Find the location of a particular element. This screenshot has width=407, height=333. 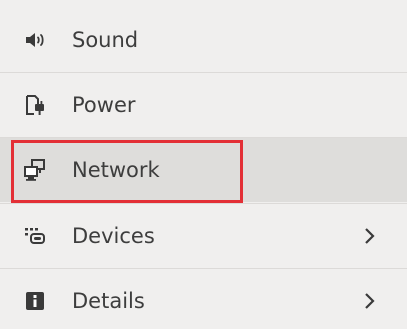

info-icon is located at coordinates (35, 301).